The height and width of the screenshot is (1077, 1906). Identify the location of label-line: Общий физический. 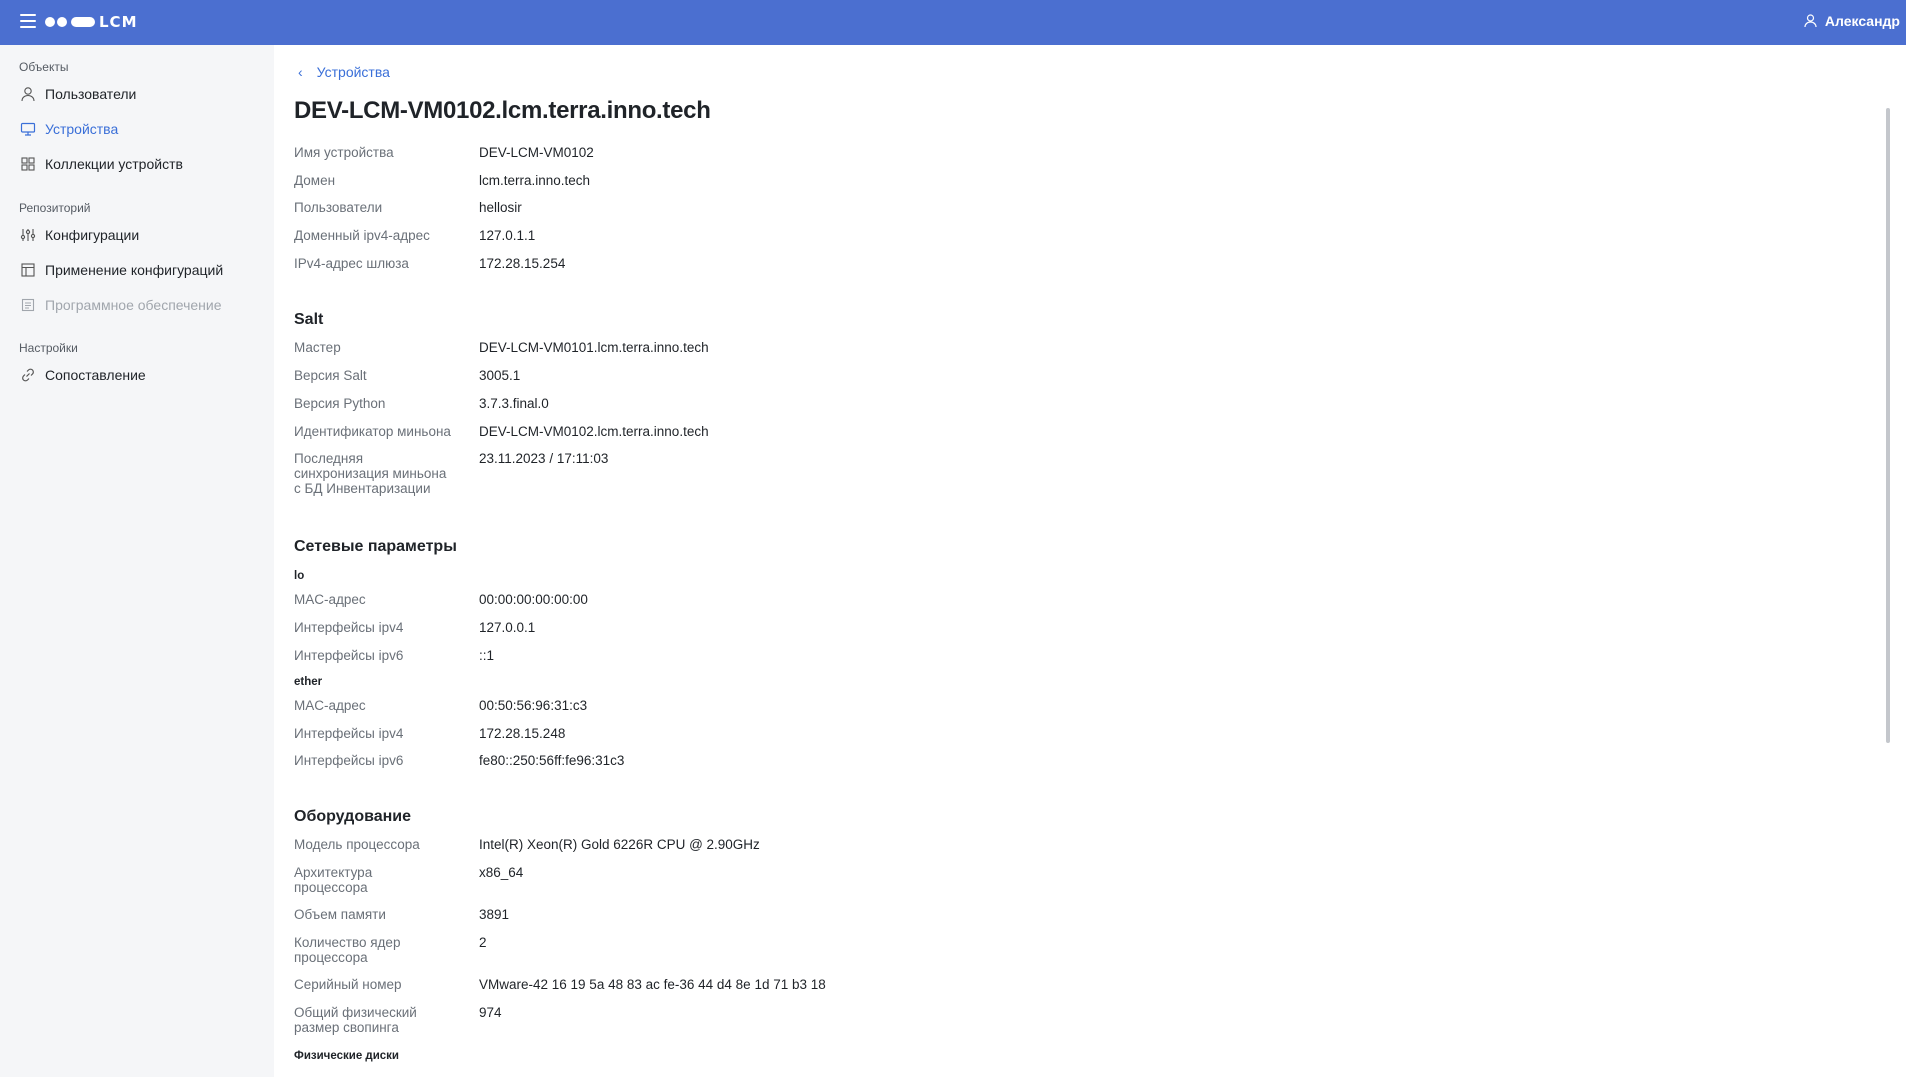
(355, 1012).